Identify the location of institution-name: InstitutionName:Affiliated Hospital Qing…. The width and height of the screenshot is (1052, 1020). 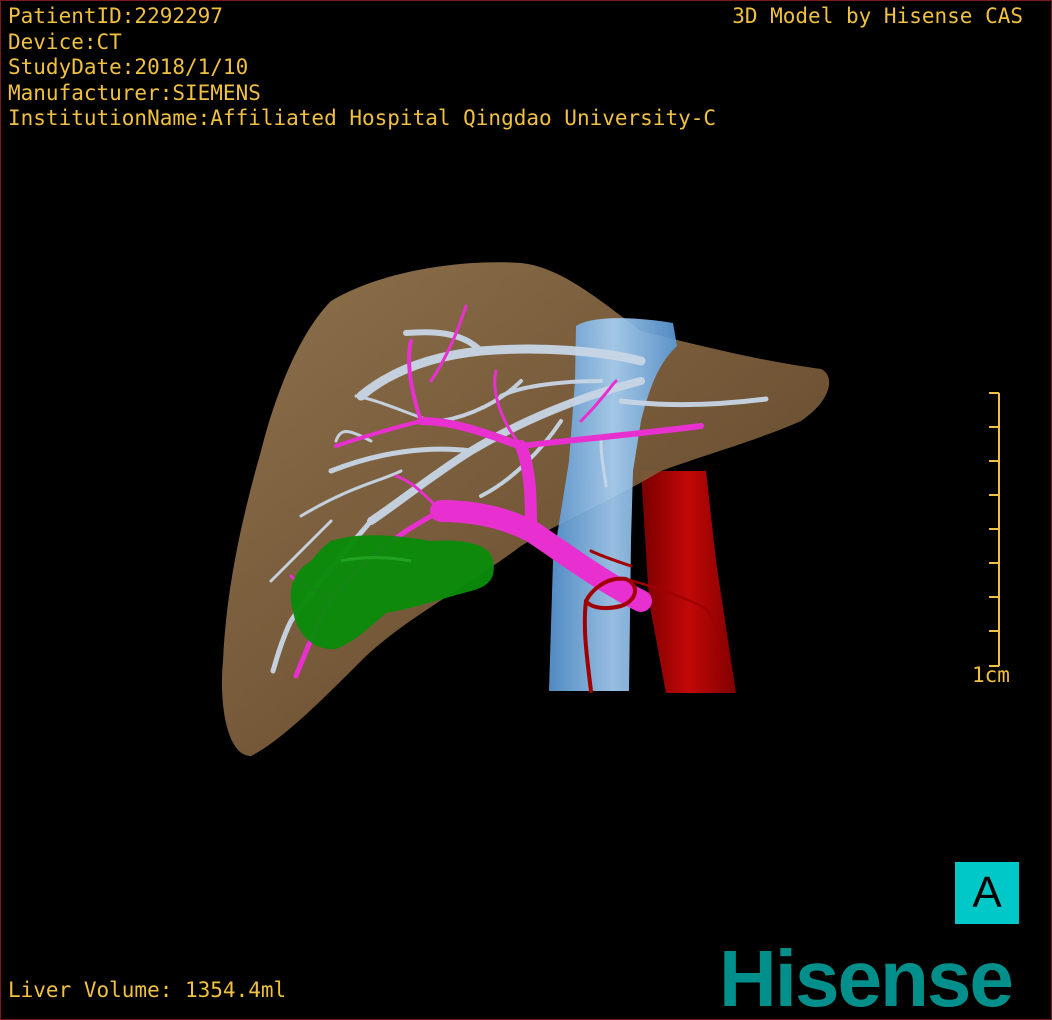
(362, 118).